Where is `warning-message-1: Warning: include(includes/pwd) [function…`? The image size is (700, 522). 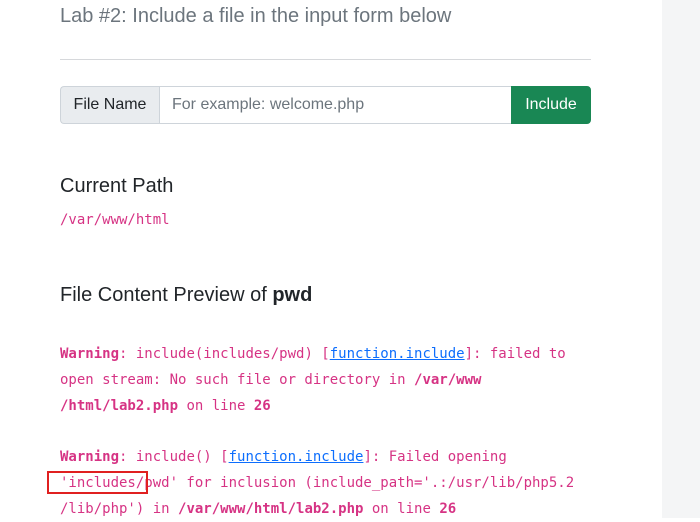 warning-message-1: Warning: include(includes/pwd) [function… is located at coordinates (313, 380).